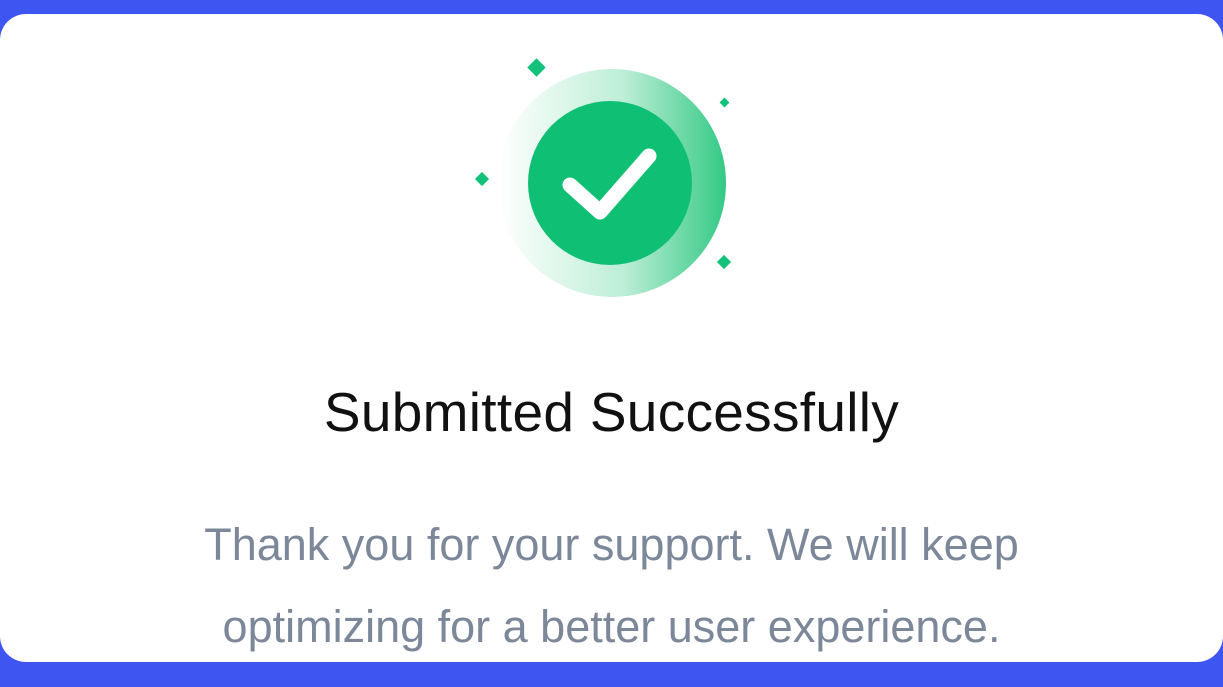 The width and height of the screenshot is (1223, 687). What do you see at coordinates (611, 544) in the screenshot?
I see `message-line: Thank you for your support. We will keep` at bounding box center [611, 544].